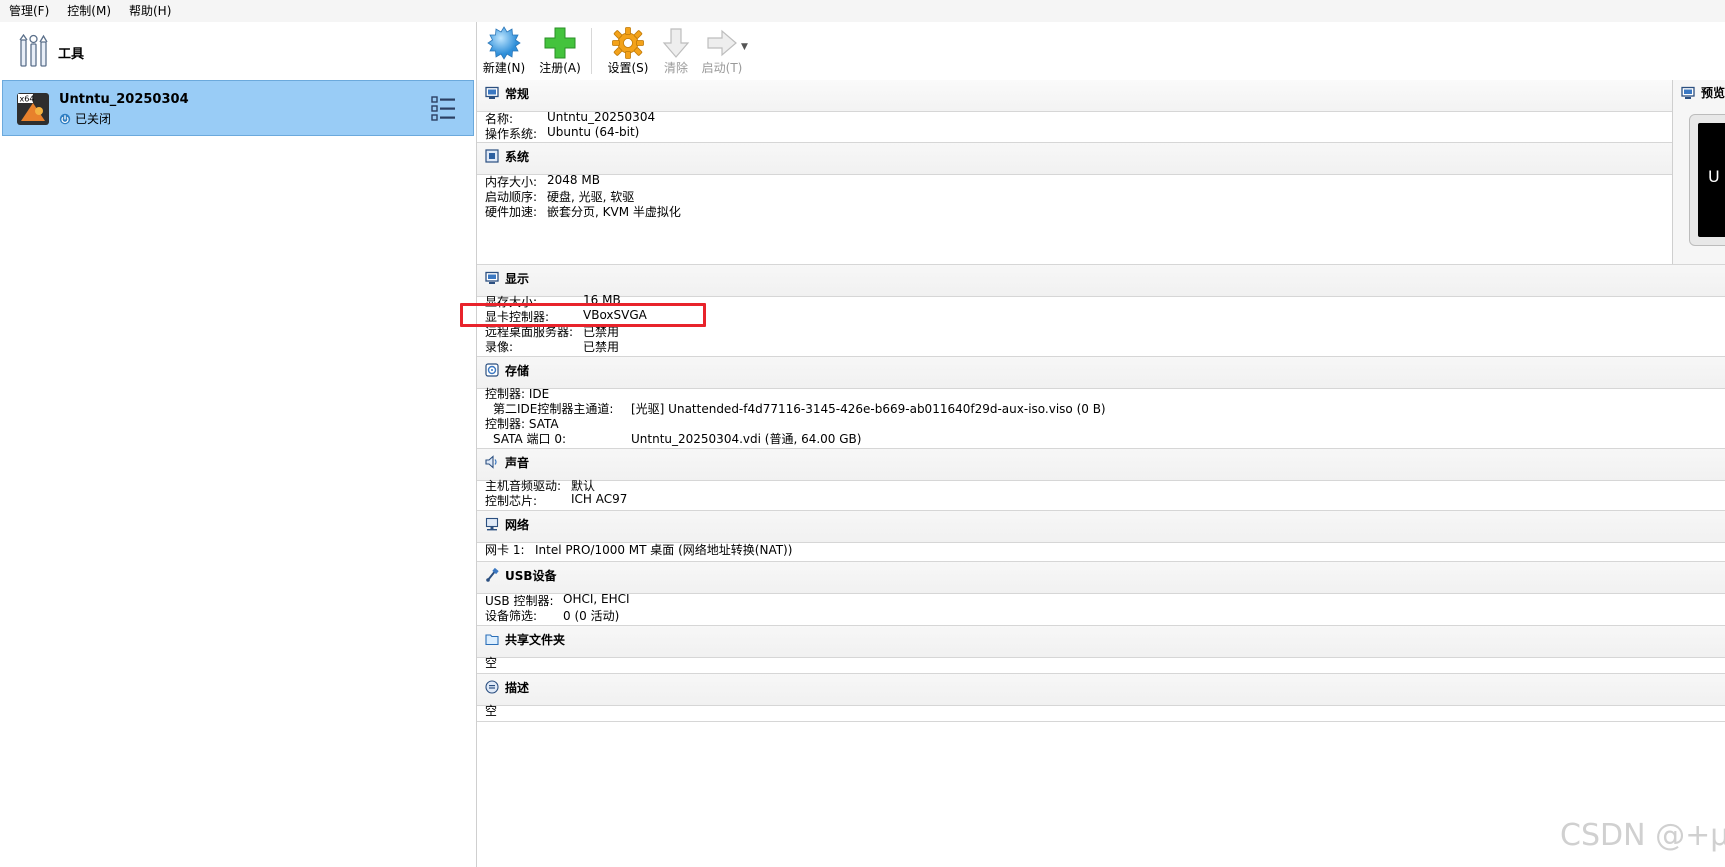 The height and width of the screenshot is (867, 1725). Describe the element at coordinates (517, 370) in the screenshot. I see `section-storage-title: 存储` at that location.